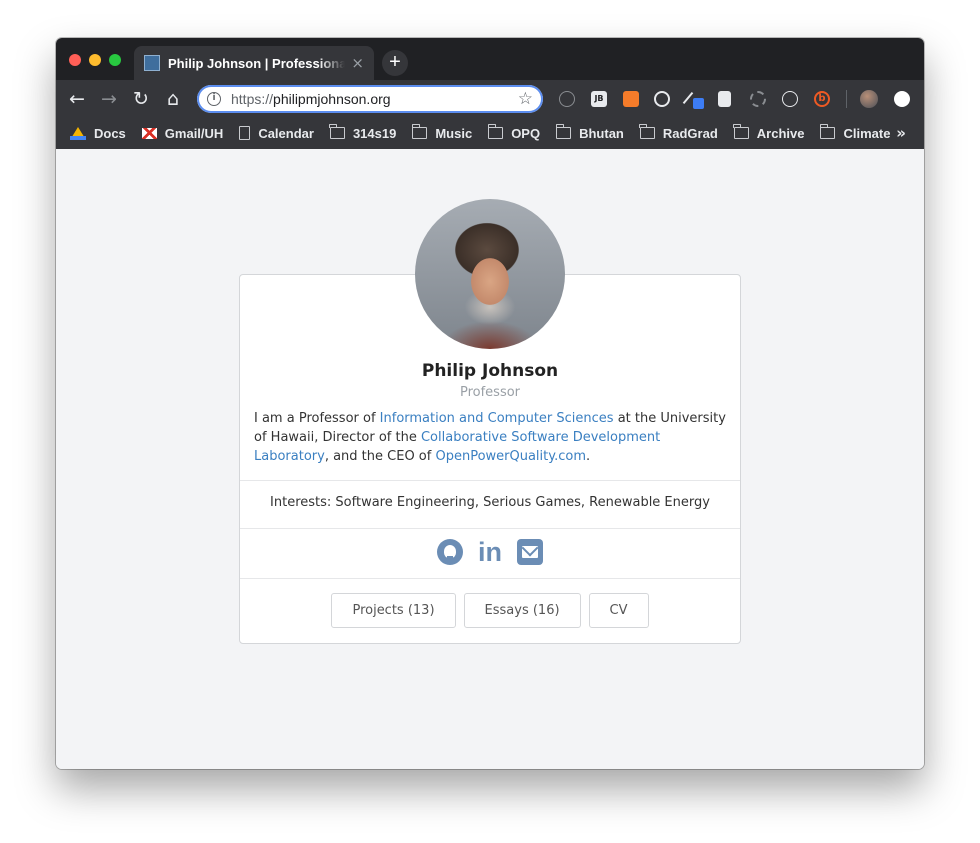 Image resolution: width=980 pixels, height=843 pixels. Describe the element at coordinates (510, 456) in the screenshot. I see `opq-link: OpenPowerQuality.com` at that location.